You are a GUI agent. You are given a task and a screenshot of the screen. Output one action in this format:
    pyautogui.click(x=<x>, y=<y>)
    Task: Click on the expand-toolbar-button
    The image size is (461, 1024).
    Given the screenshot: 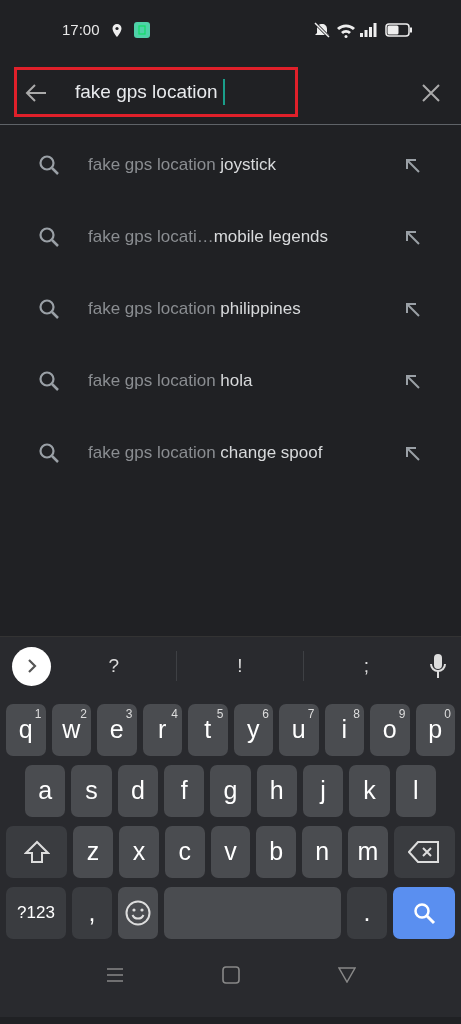 What is the action you would take?
    pyautogui.click(x=31, y=666)
    